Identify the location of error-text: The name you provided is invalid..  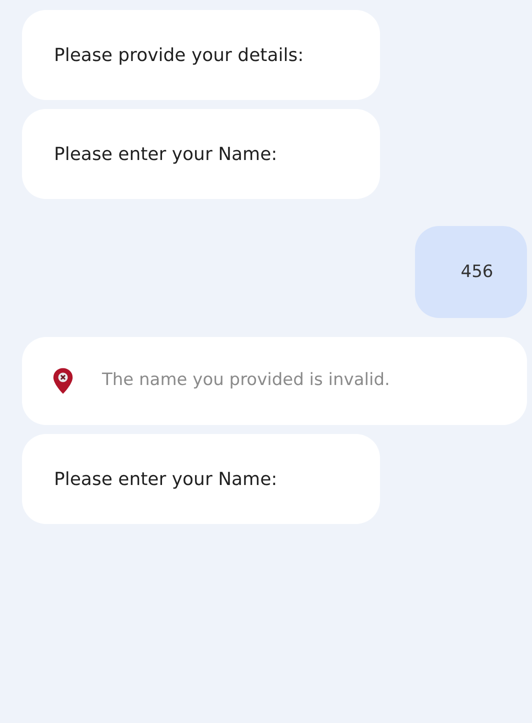
(246, 380).